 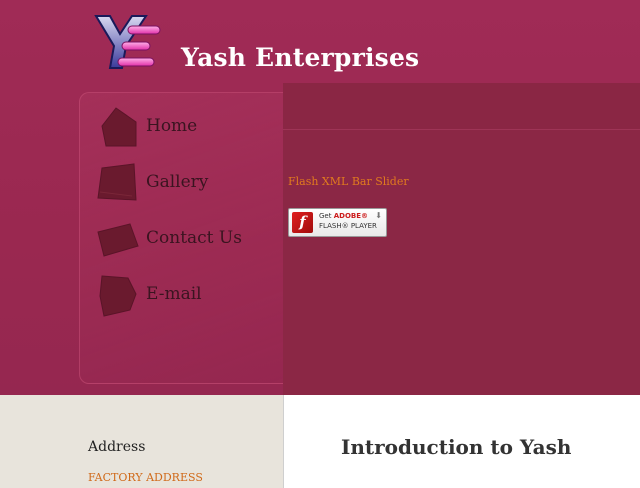 I want to click on nav-item-gallery: Gallery, so click(x=181, y=184).